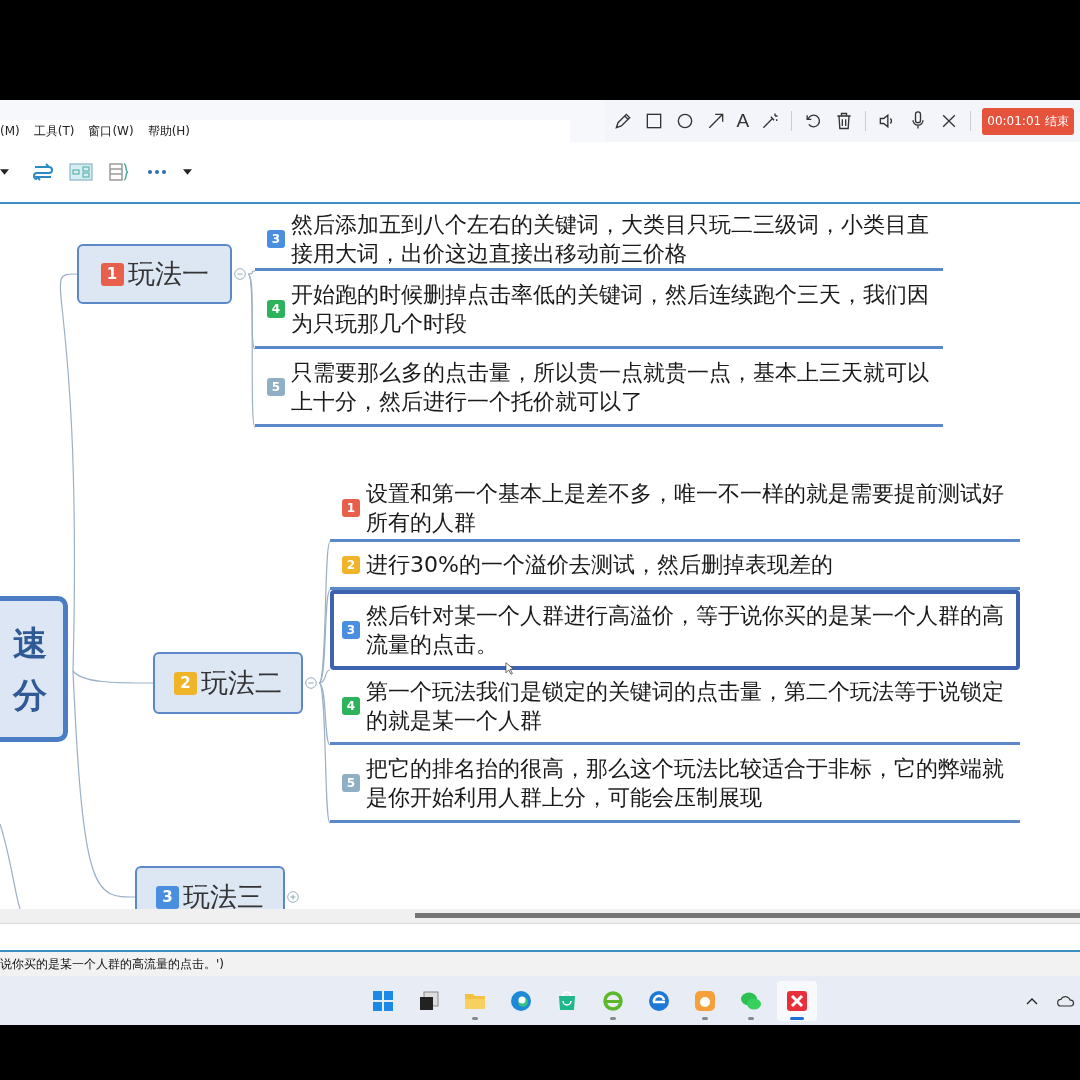 This screenshot has width=1080, height=1080. Describe the element at coordinates (54, 131) in the screenshot. I see `menu-item: 工具(T)` at that location.